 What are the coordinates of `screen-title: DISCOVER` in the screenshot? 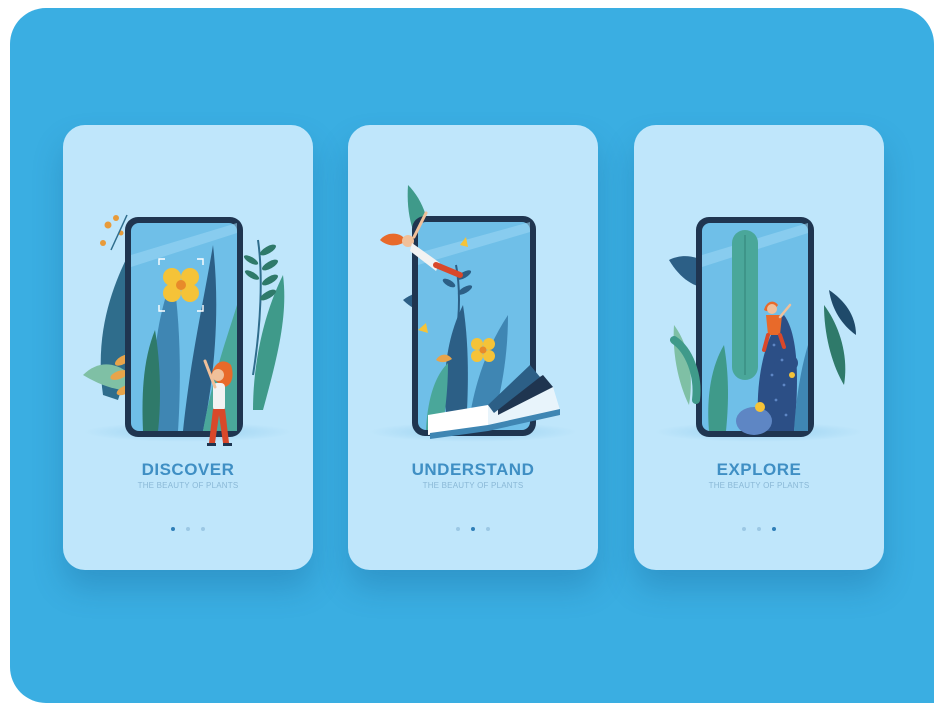 It's located at (188, 469).